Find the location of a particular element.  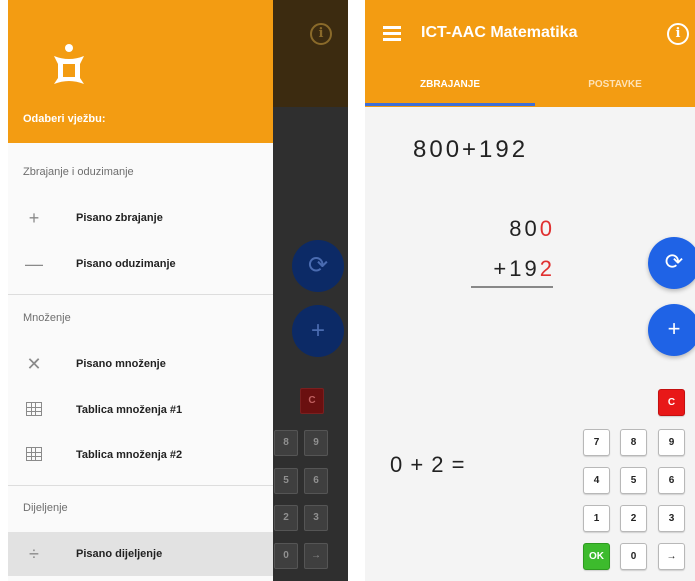

key-7: 7 is located at coordinates (596, 442).